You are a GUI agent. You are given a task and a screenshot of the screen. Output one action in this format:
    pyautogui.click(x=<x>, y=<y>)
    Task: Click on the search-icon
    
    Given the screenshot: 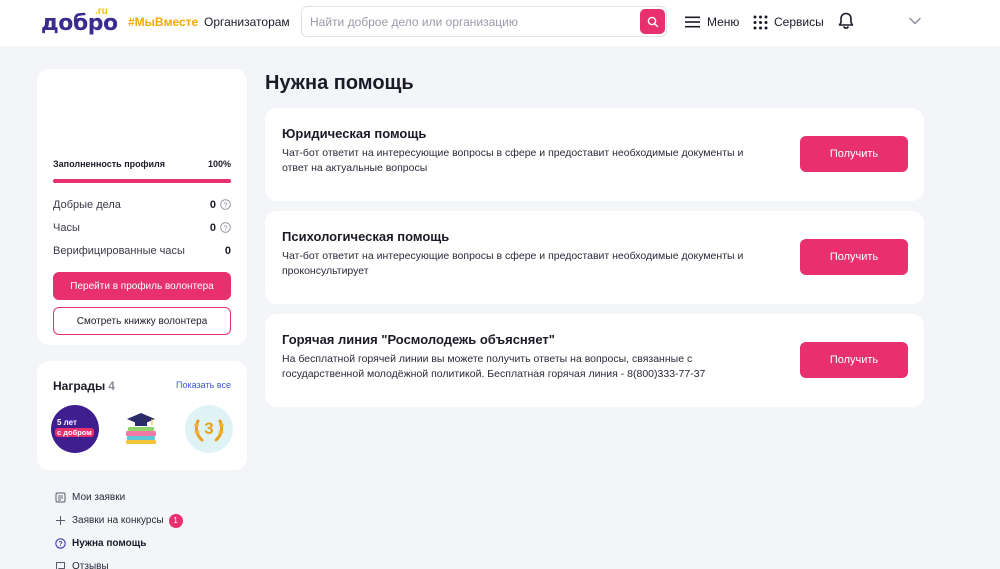 What is the action you would take?
    pyautogui.click(x=652, y=21)
    